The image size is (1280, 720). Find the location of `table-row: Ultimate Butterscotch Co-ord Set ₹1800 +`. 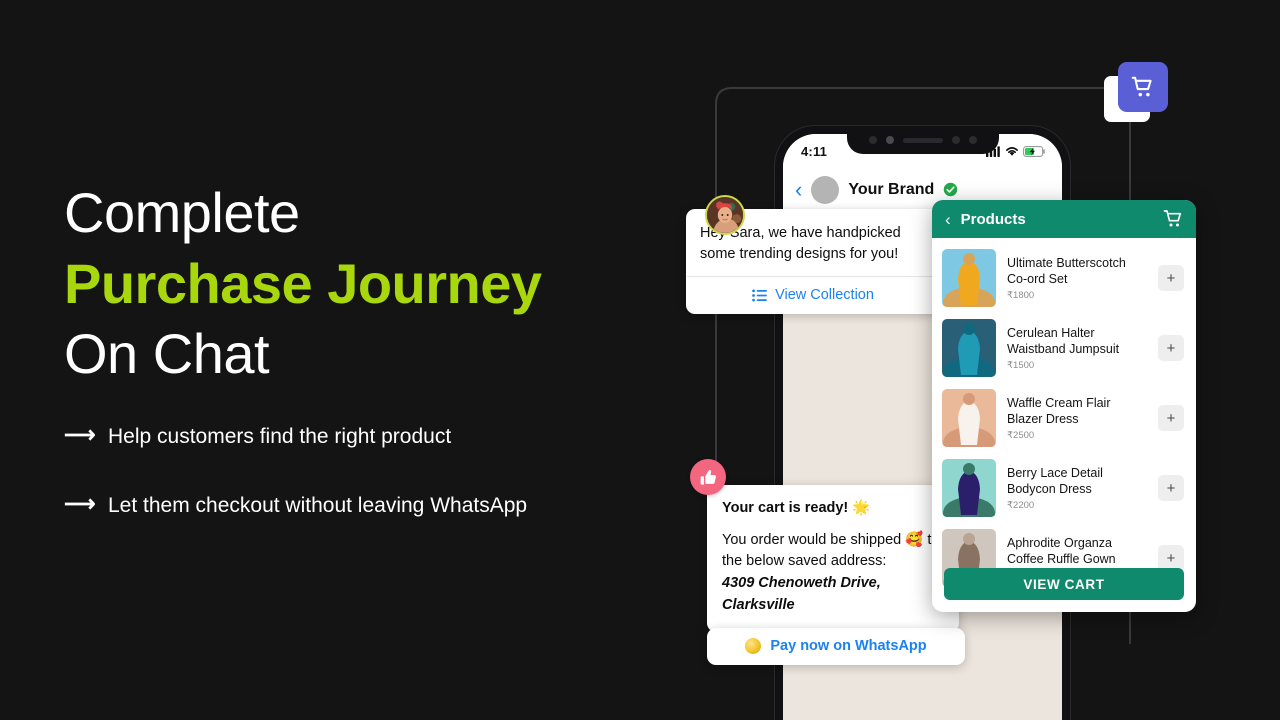

table-row: Ultimate Butterscotch Co-ord Set ₹1800 + is located at coordinates (1064, 278).